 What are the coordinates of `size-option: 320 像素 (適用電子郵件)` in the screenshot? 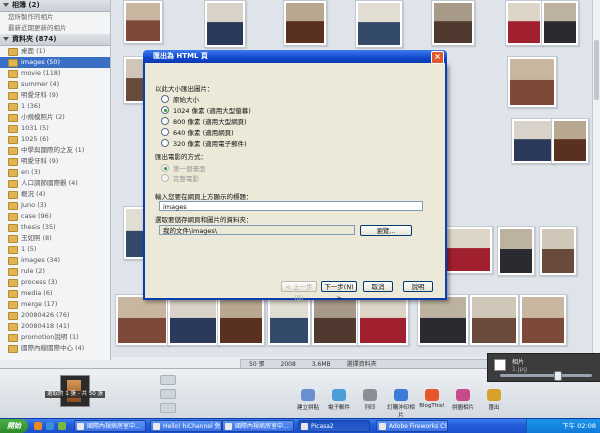 It's located at (204, 143).